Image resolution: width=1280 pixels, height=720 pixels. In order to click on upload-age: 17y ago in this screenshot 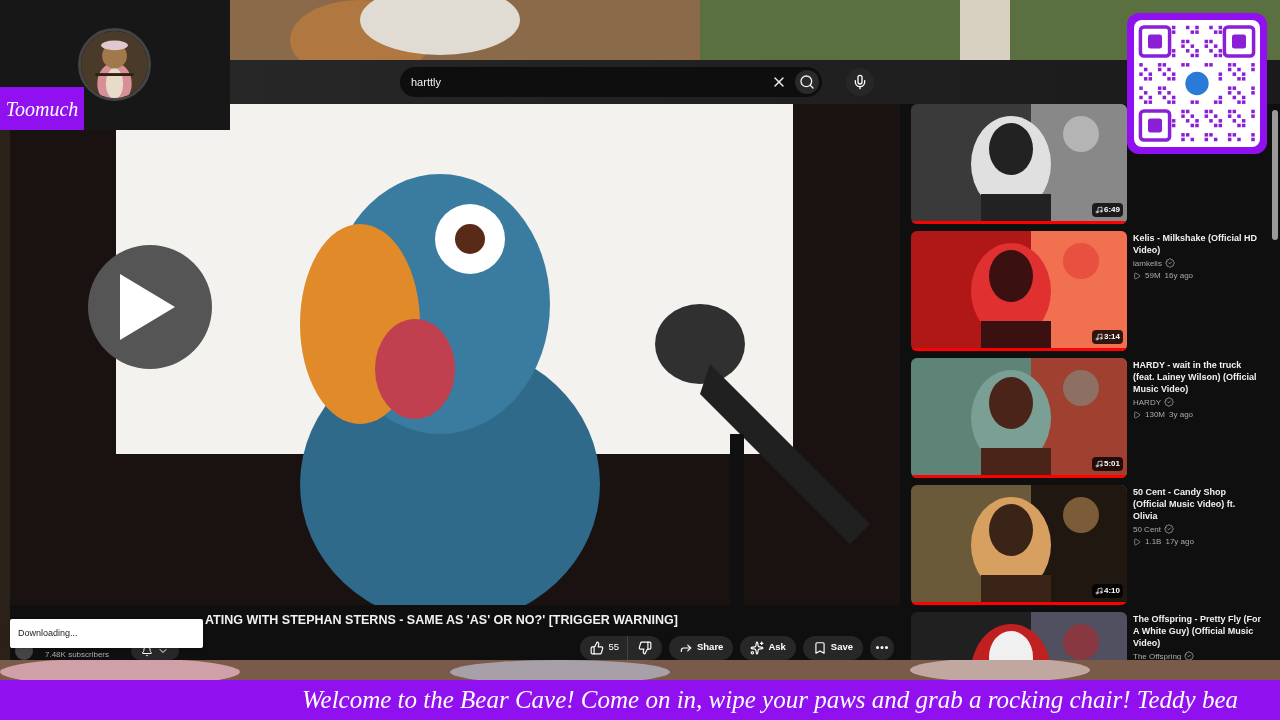, I will do `click(1179, 542)`.